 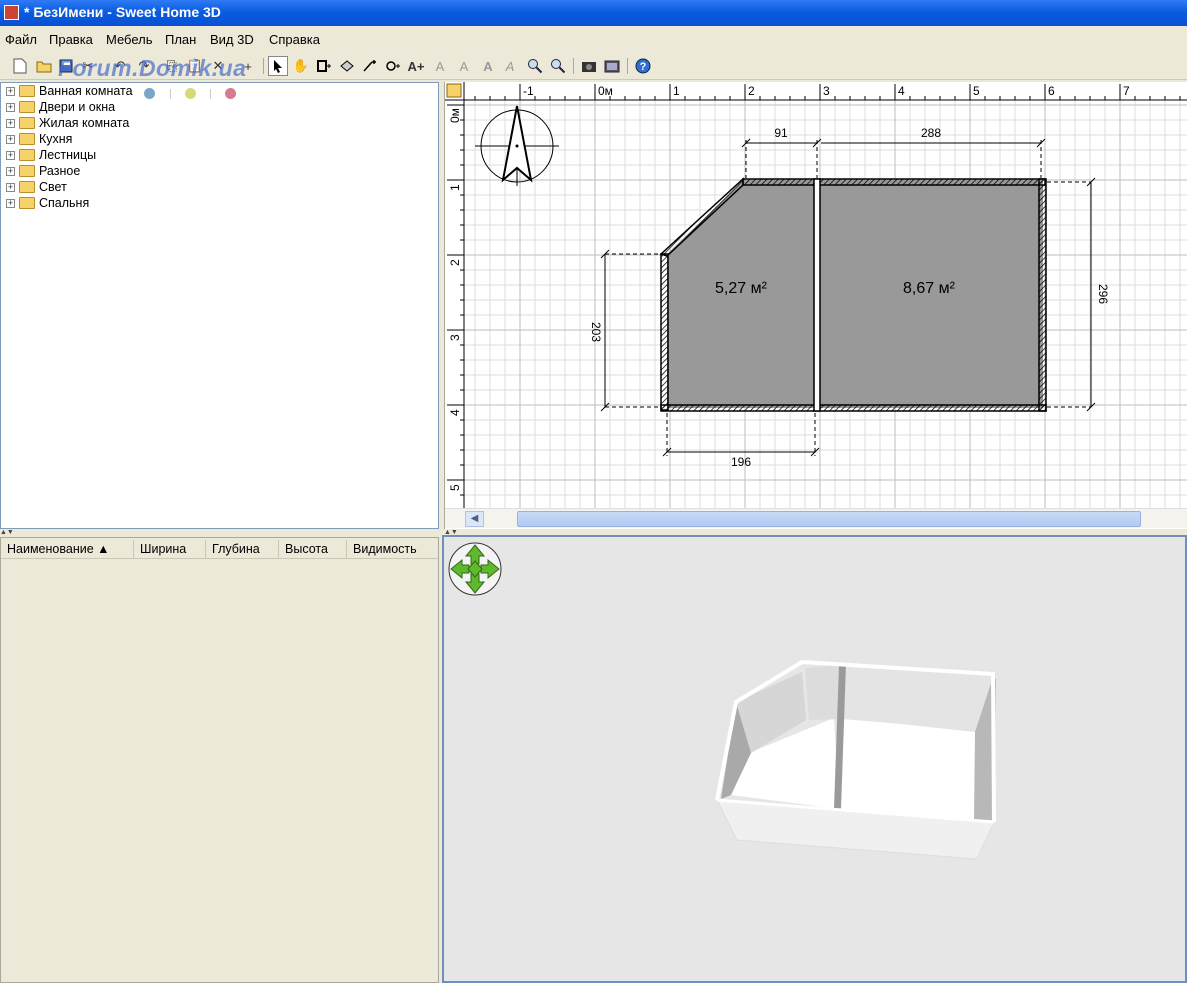 I want to click on column-visibility: Видимость, so click(x=392, y=549).